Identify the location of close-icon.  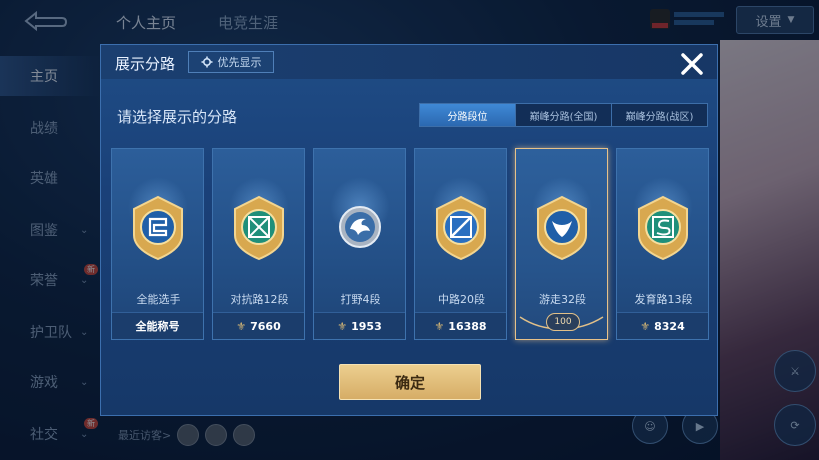
(692, 64).